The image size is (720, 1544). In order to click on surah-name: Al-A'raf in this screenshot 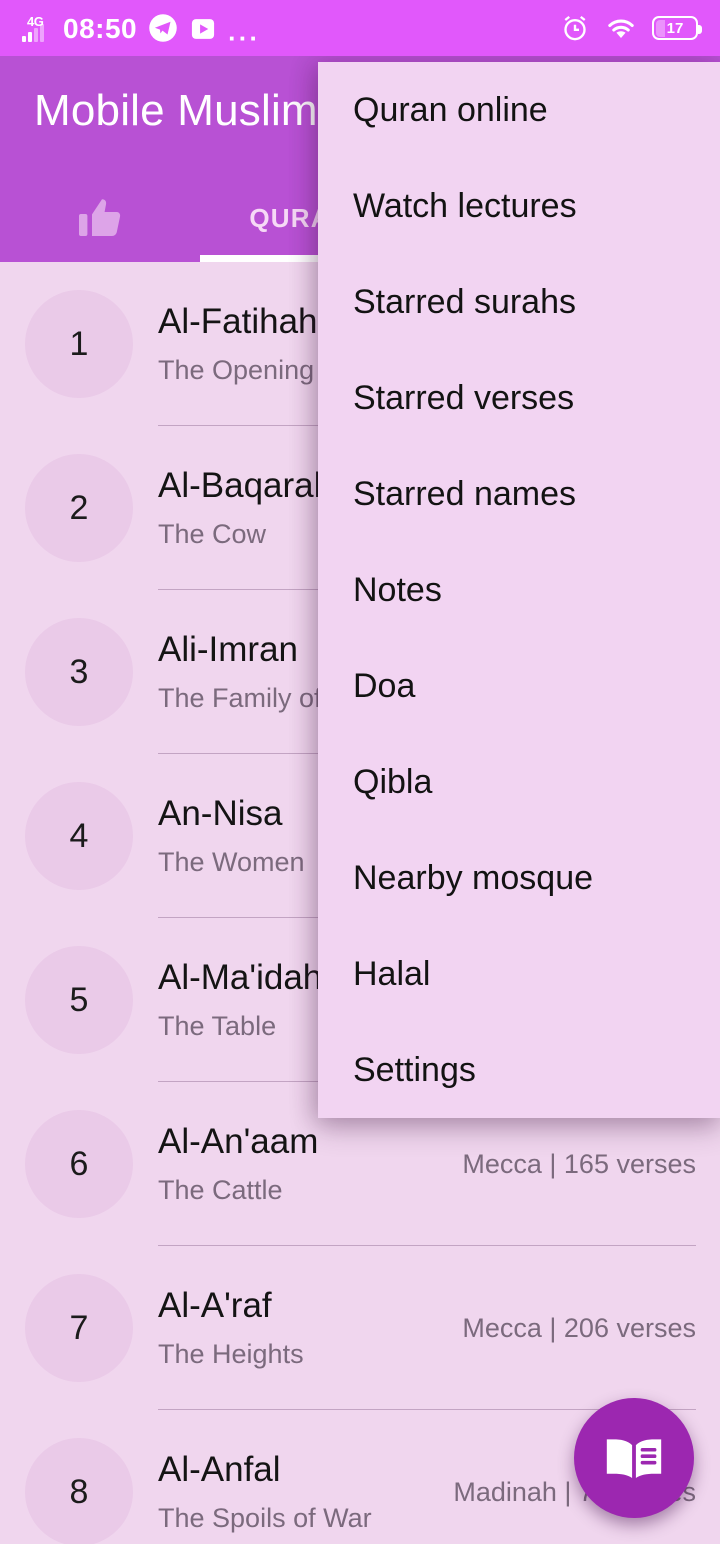, I will do `click(215, 1305)`.